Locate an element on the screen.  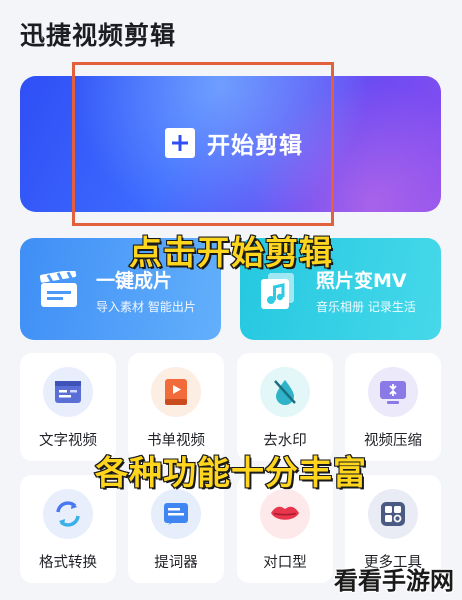
tool-video-compress: 视频压缩 is located at coordinates (393, 407).